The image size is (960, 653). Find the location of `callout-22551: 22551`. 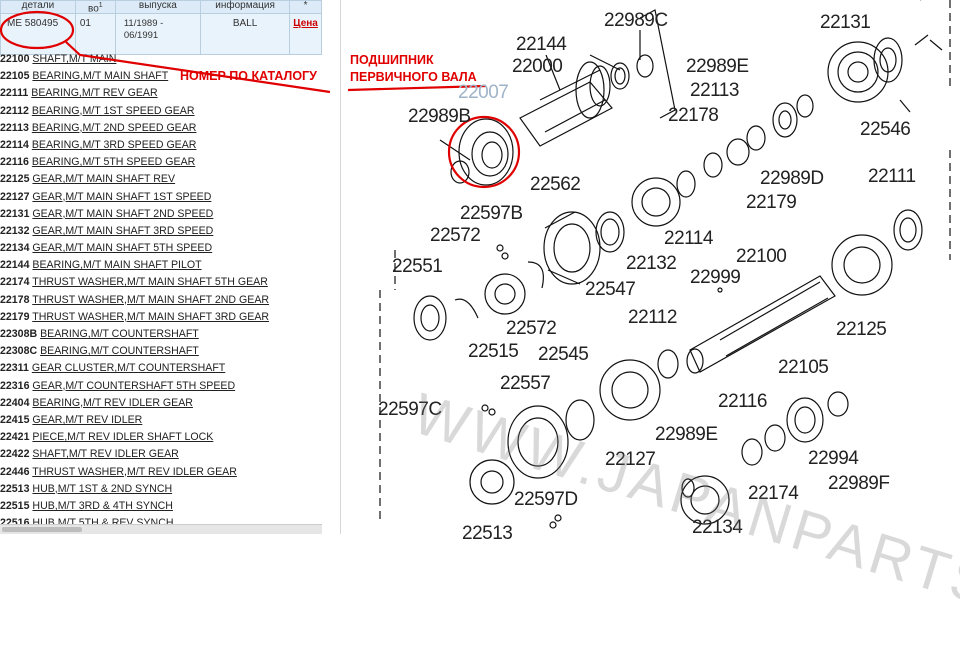

callout-22551: 22551 is located at coordinates (417, 266).